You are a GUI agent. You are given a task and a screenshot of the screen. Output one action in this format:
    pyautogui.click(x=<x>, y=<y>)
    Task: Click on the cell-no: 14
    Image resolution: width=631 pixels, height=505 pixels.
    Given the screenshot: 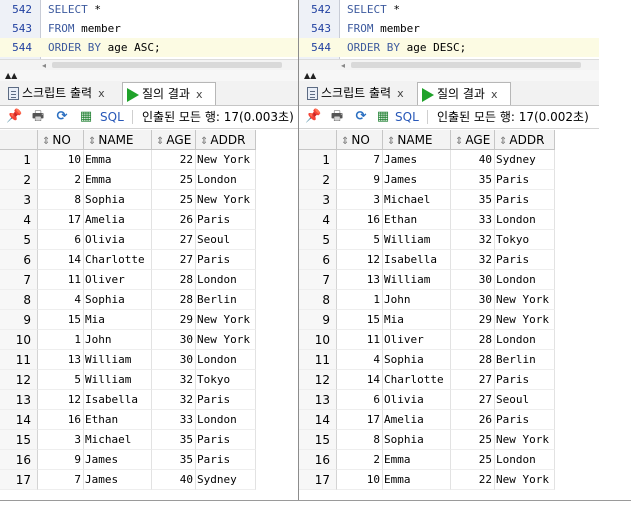 What is the action you would take?
    pyautogui.click(x=61, y=260)
    